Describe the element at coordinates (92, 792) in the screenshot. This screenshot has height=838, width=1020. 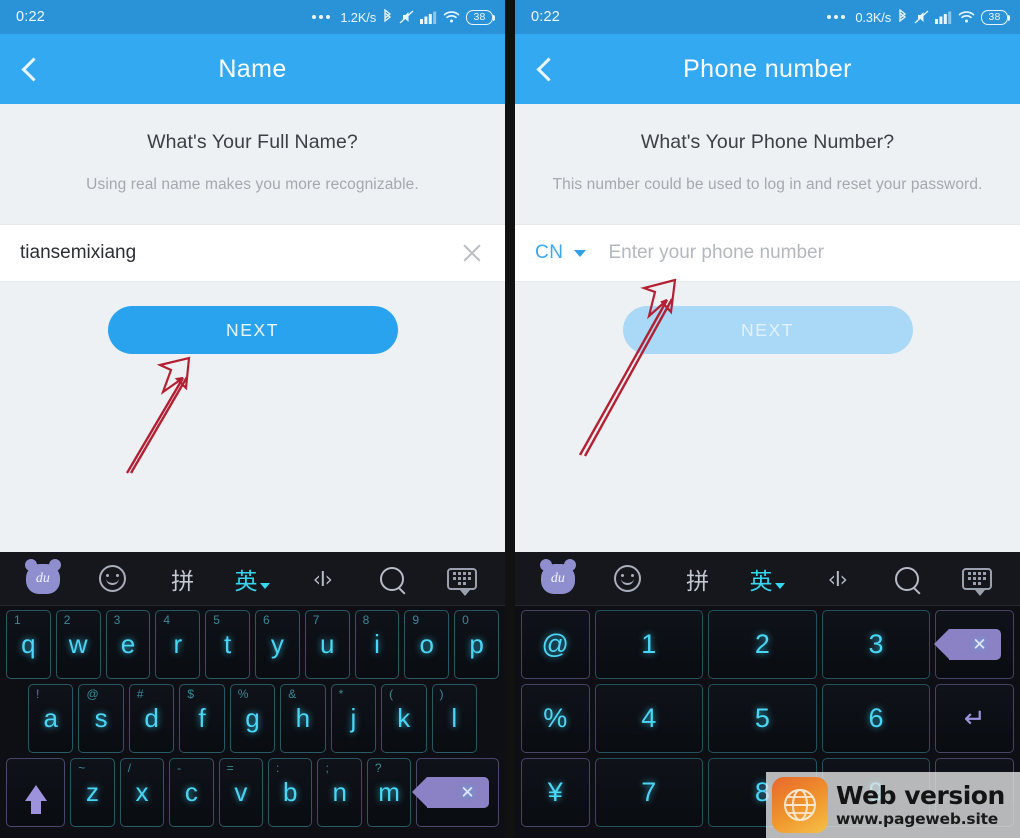
I see `key-z: ~ z` at that location.